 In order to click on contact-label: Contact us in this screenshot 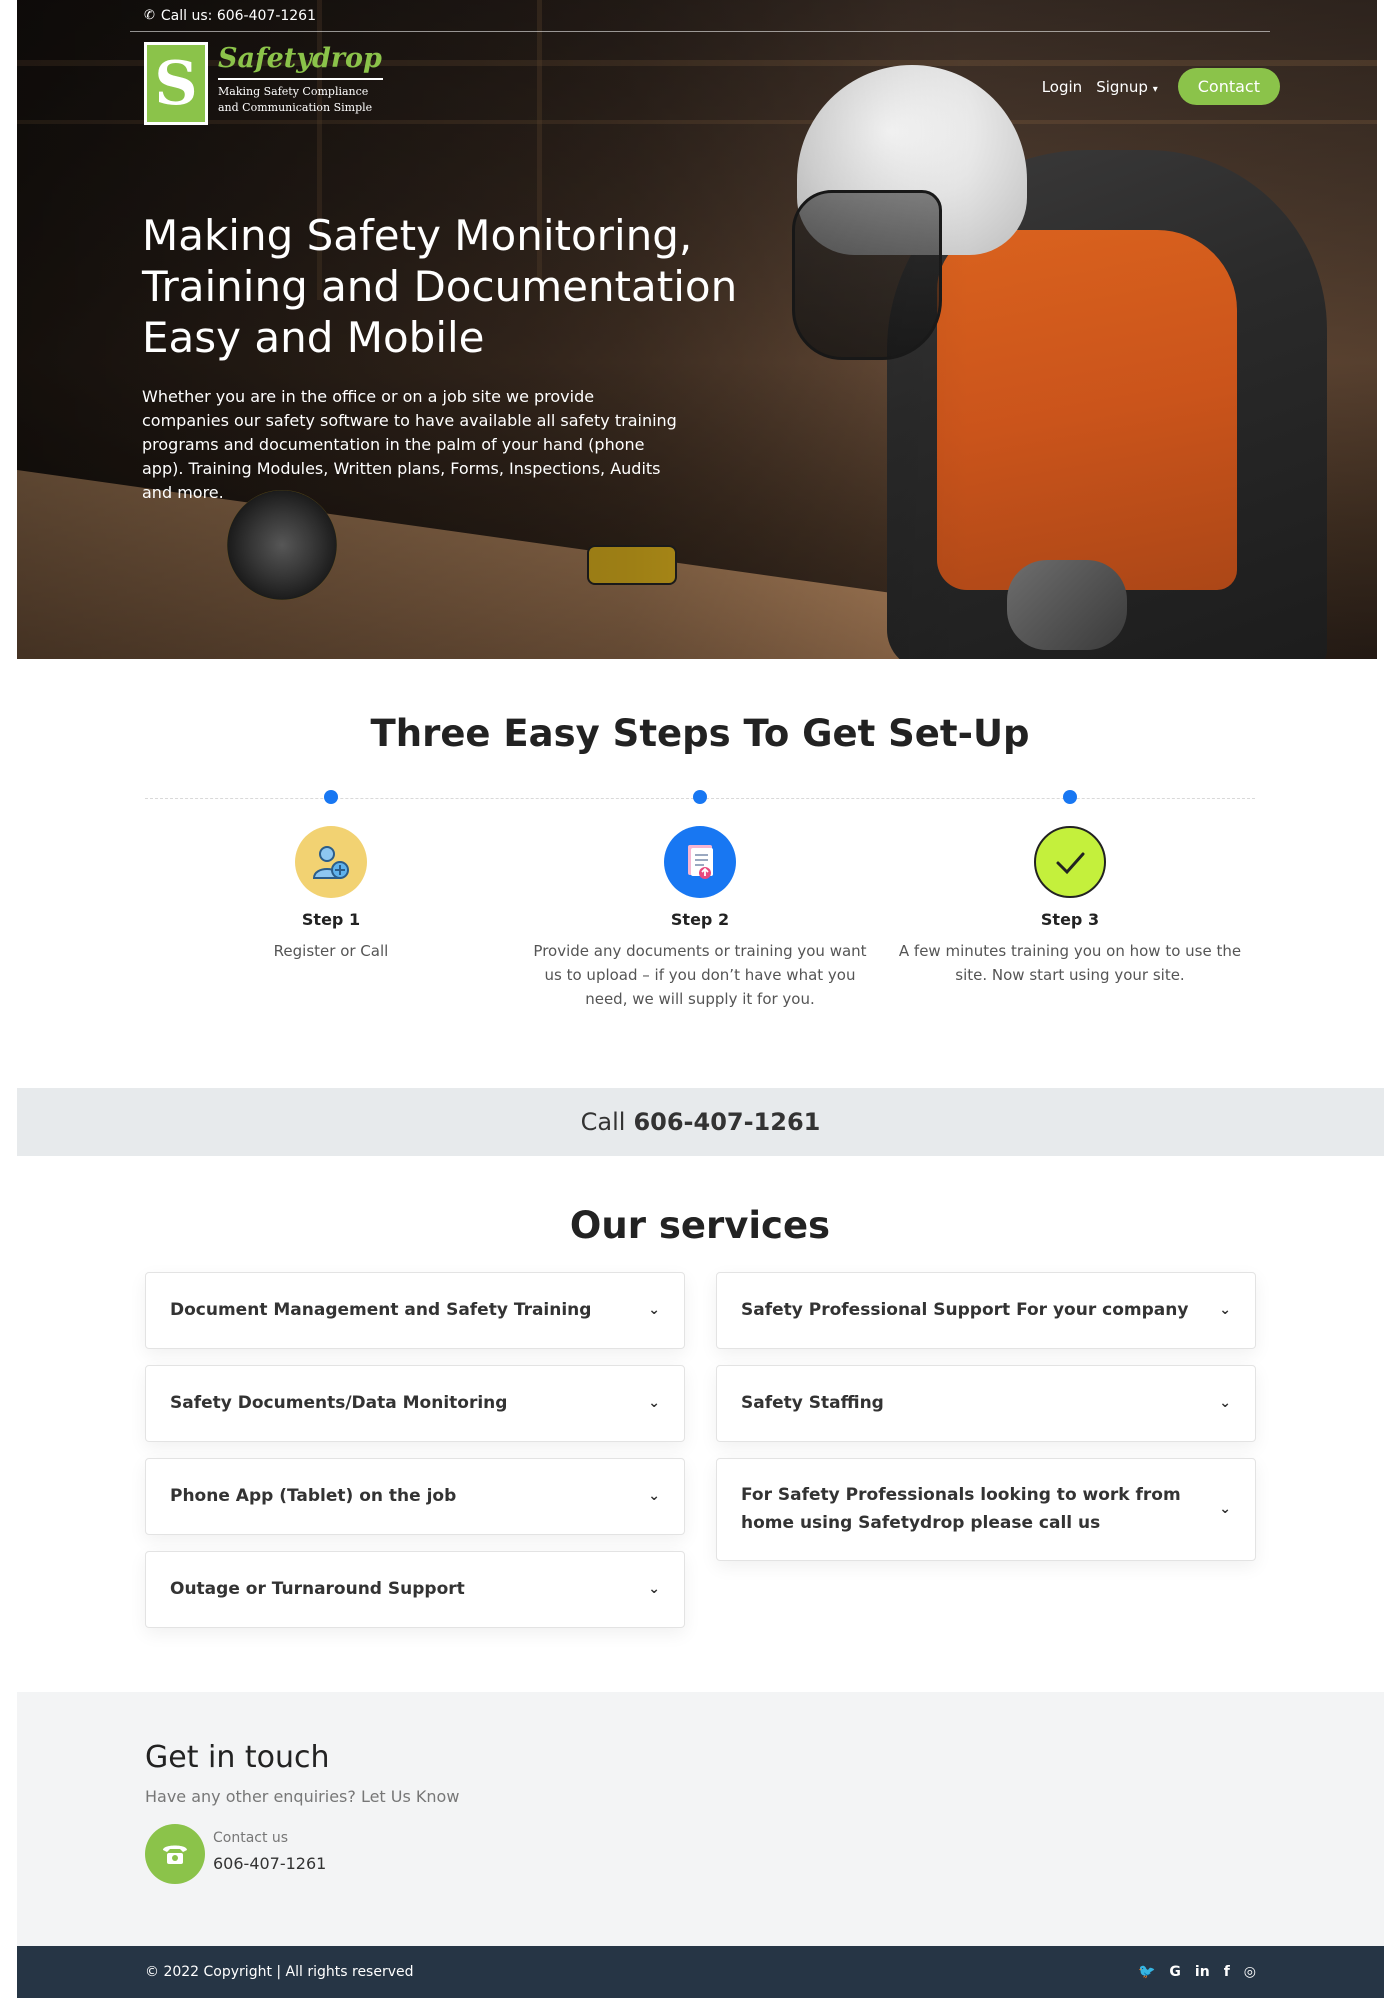, I will do `click(251, 1838)`.